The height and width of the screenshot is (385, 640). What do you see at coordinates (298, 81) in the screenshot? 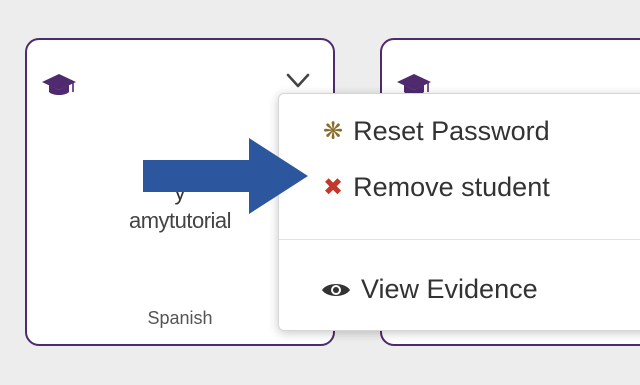
I see `chevron-down-icon` at bounding box center [298, 81].